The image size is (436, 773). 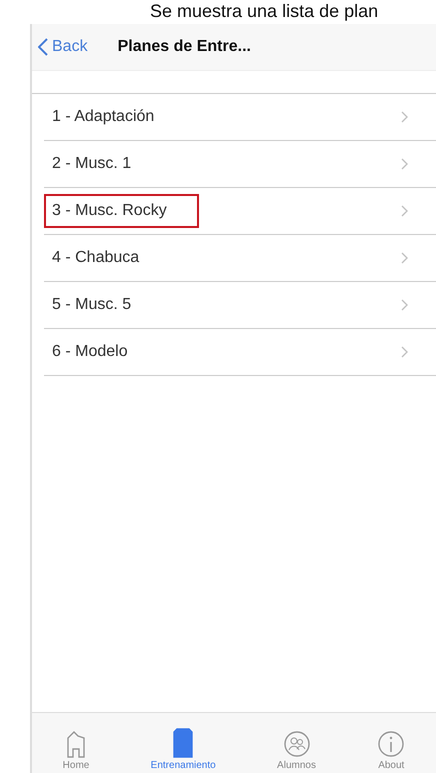 I want to click on plan-name: 5 - Musc. 5, so click(x=91, y=305).